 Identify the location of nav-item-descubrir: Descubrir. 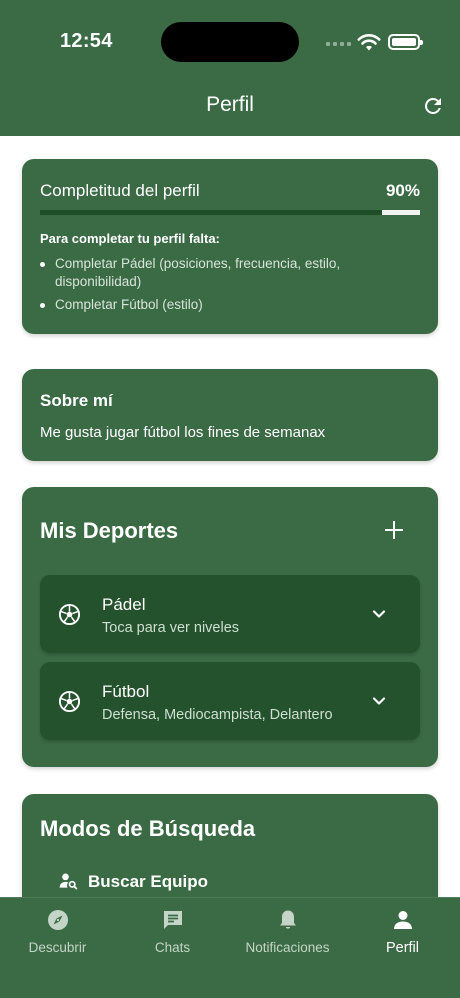
(57, 931).